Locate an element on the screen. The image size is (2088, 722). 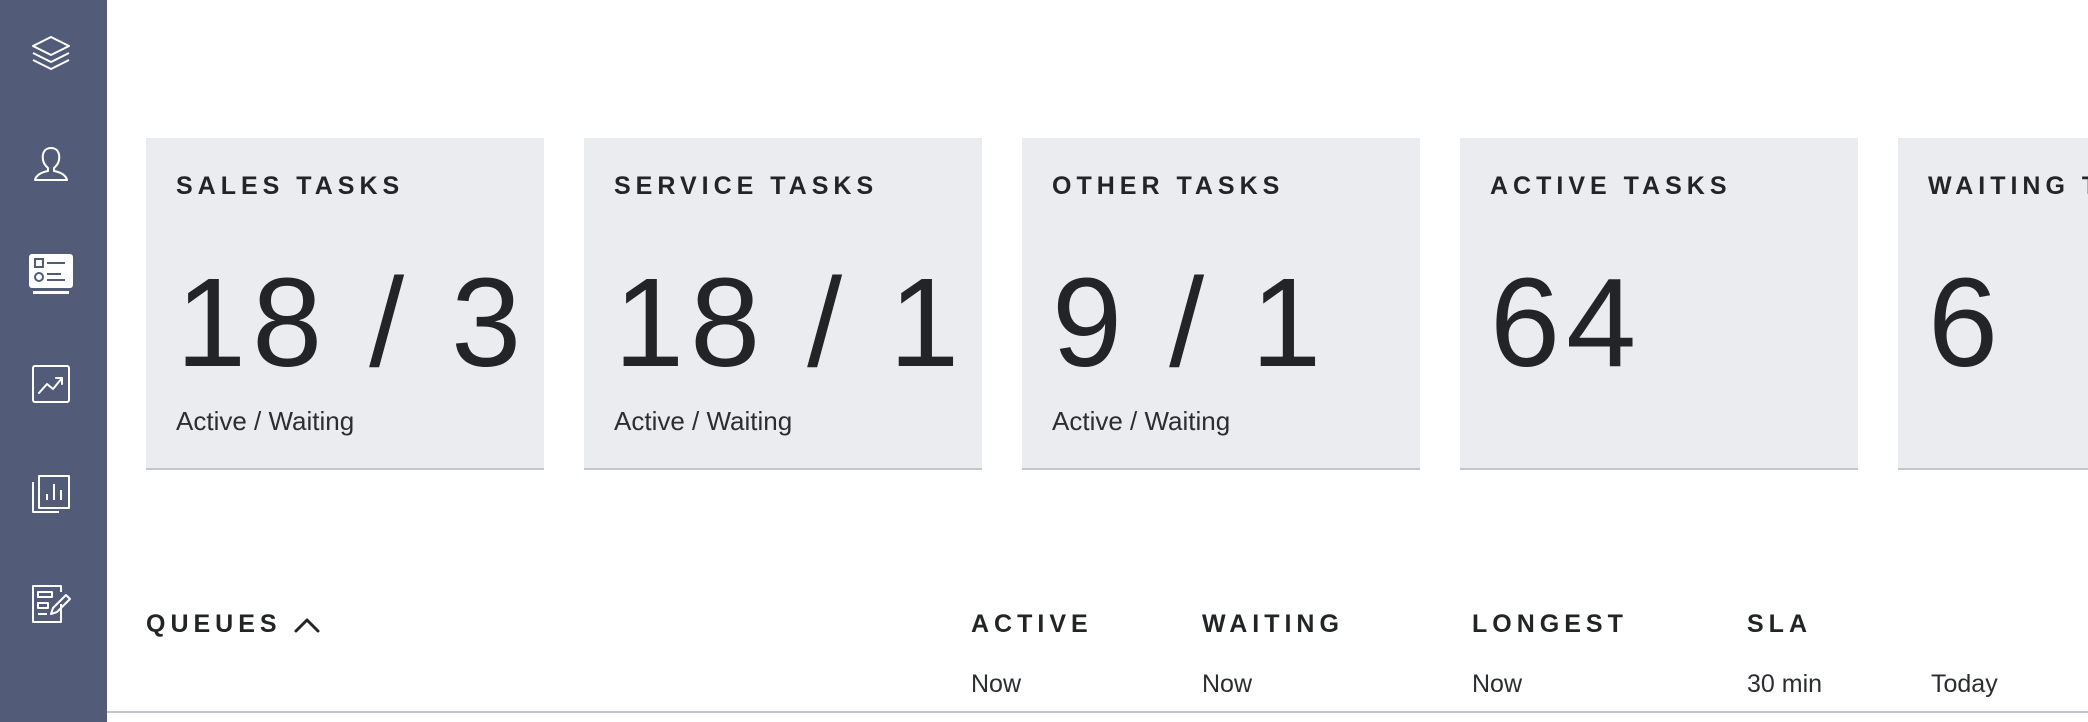
card-title: ACTIVE TASKS is located at coordinates (1611, 186).